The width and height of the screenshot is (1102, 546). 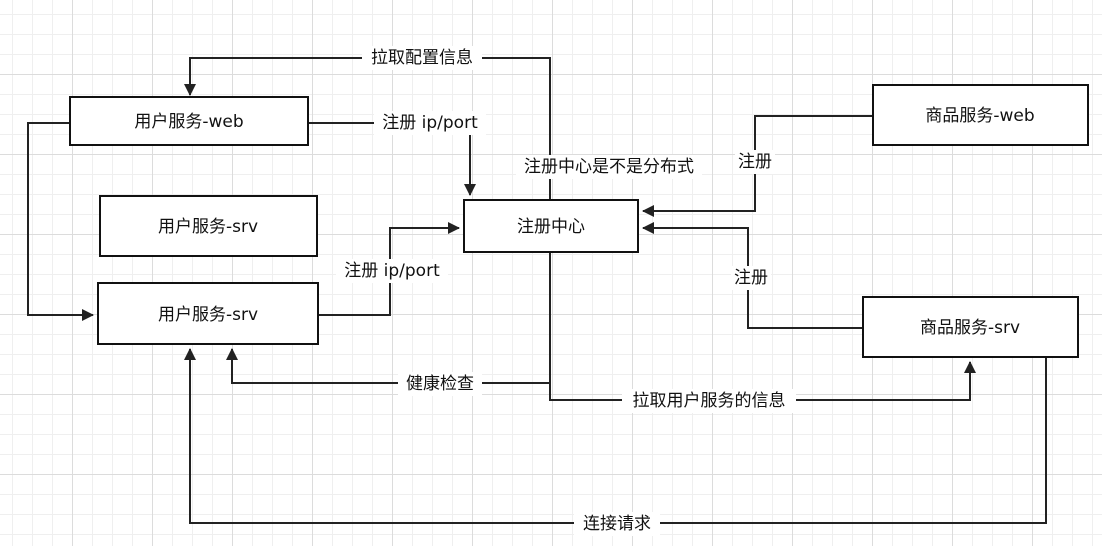 I want to click on label-connect-request-text: 连接请求, so click(x=617, y=524).